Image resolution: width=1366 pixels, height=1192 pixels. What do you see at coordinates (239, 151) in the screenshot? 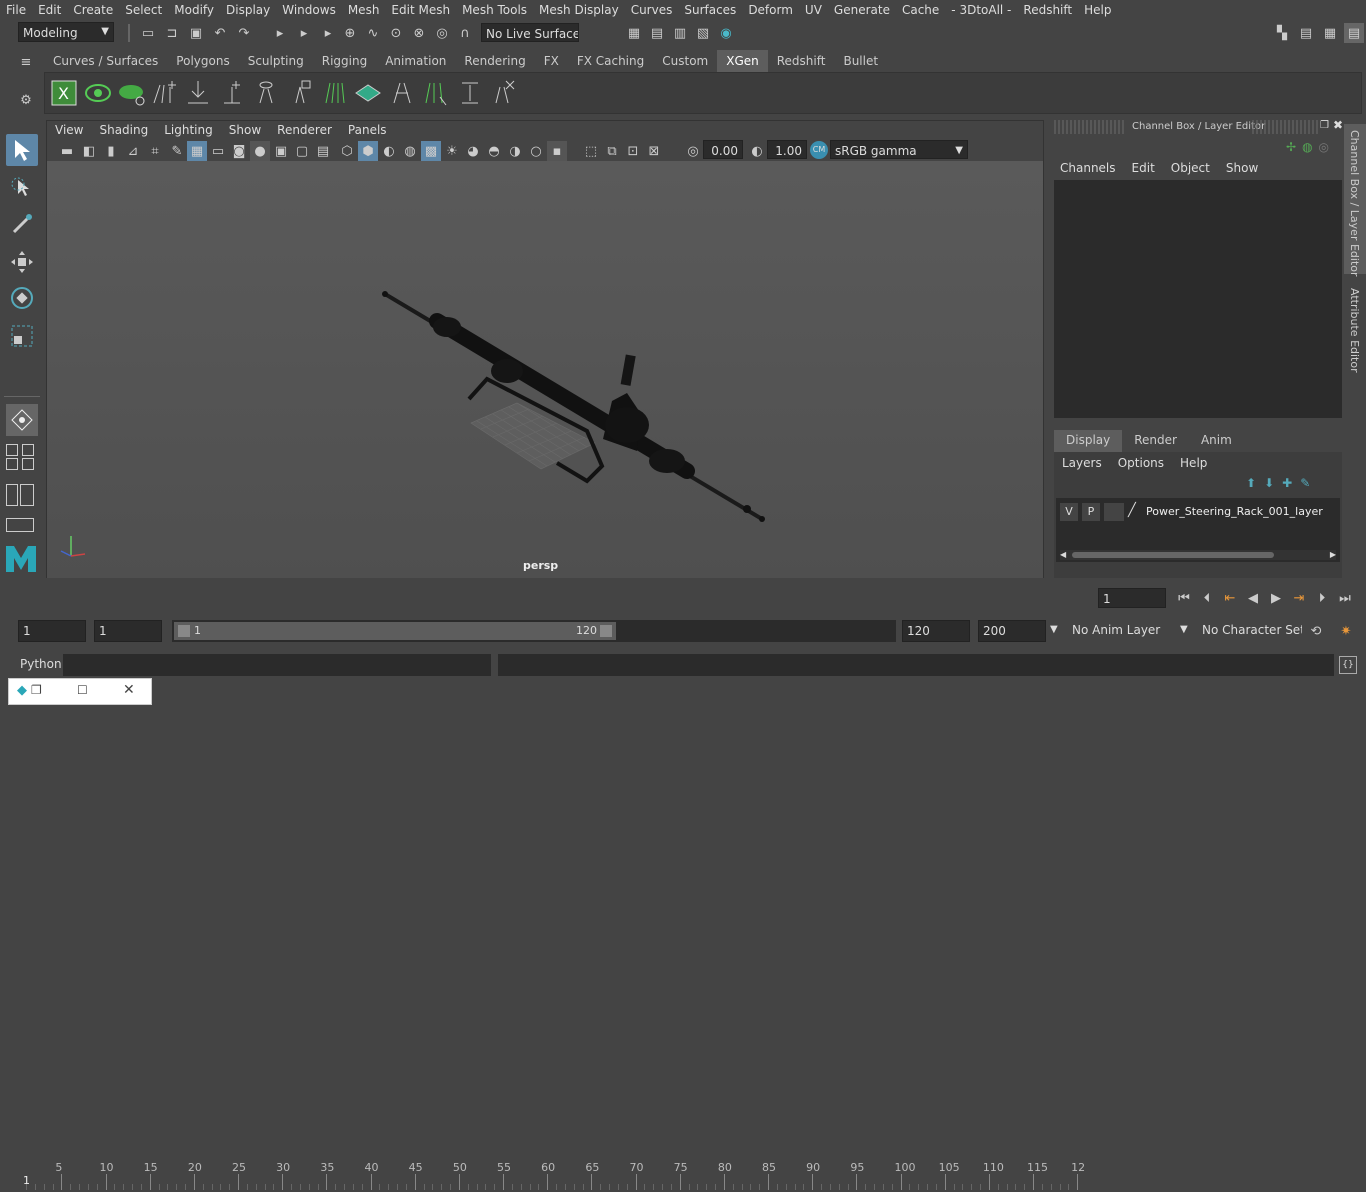
I see `resolution-gate-icon: ◙` at bounding box center [239, 151].